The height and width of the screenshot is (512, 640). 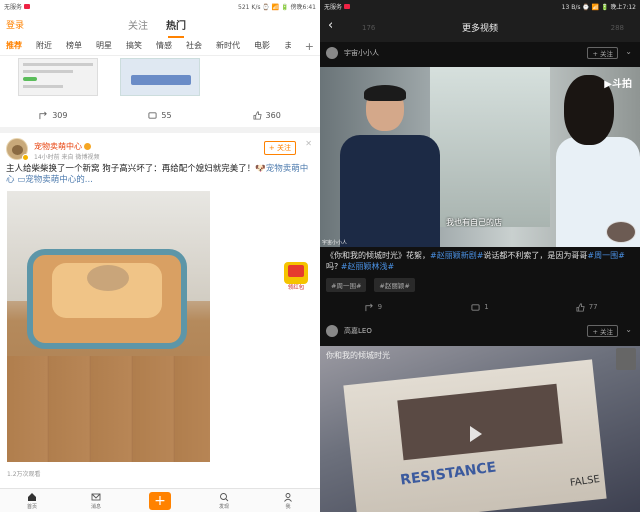 I want to click on post-header: 宠物卖萌中心 14小时前 来自 微博视频 + 关注 ✕, so click(x=161, y=151).